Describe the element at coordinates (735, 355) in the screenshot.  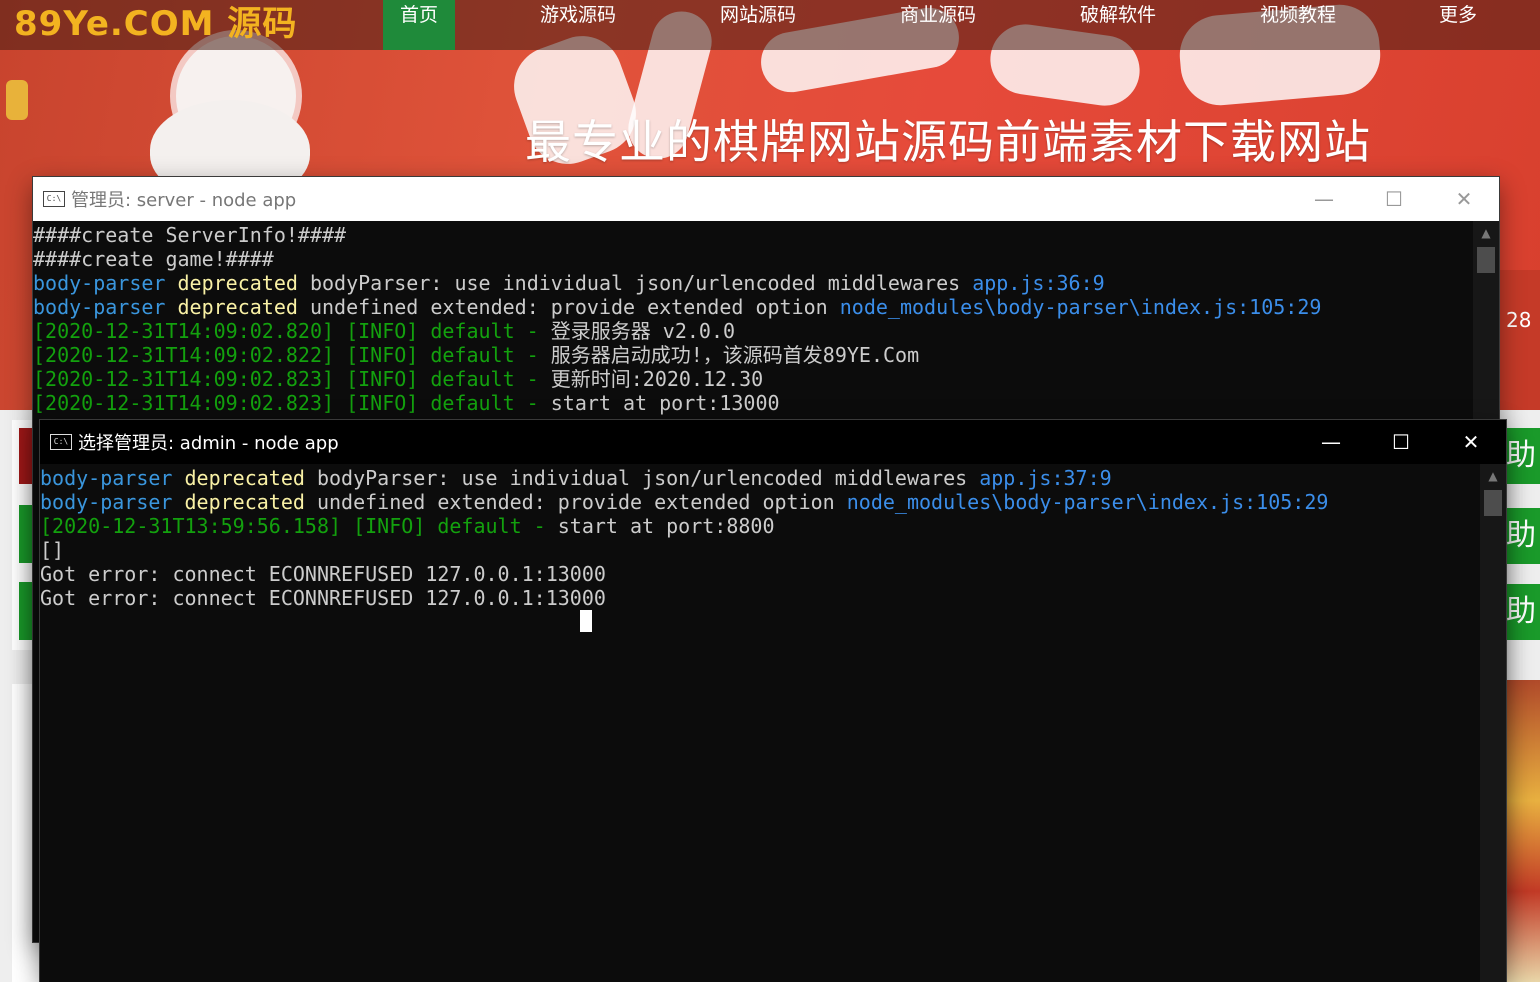
I see `console-text-segment: 服务器启动成功!，该源码首发89YE.Com` at that location.